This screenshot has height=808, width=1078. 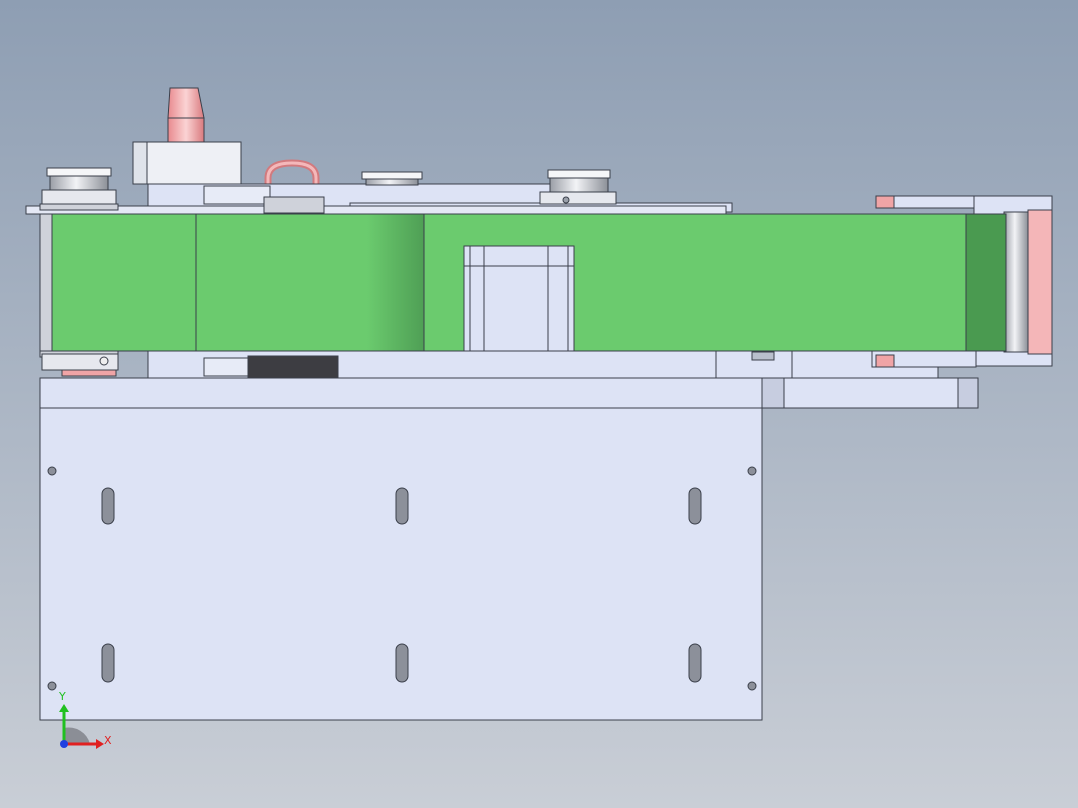 What do you see at coordinates (392, 178) in the screenshot?
I see `bearing-center-top` at bounding box center [392, 178].